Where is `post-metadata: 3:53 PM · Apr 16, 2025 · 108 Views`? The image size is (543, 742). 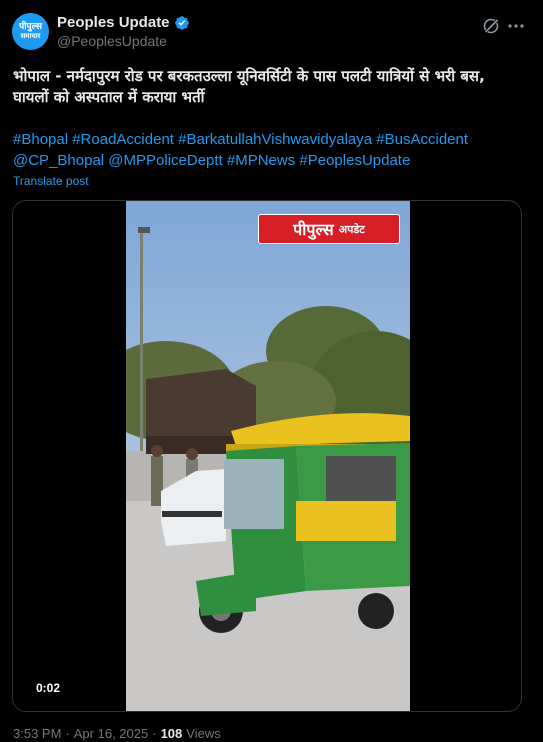
post-metadata: 3:53 PM · Apr 16, 2025 · 108 Views is located at coordinates (117, 733).